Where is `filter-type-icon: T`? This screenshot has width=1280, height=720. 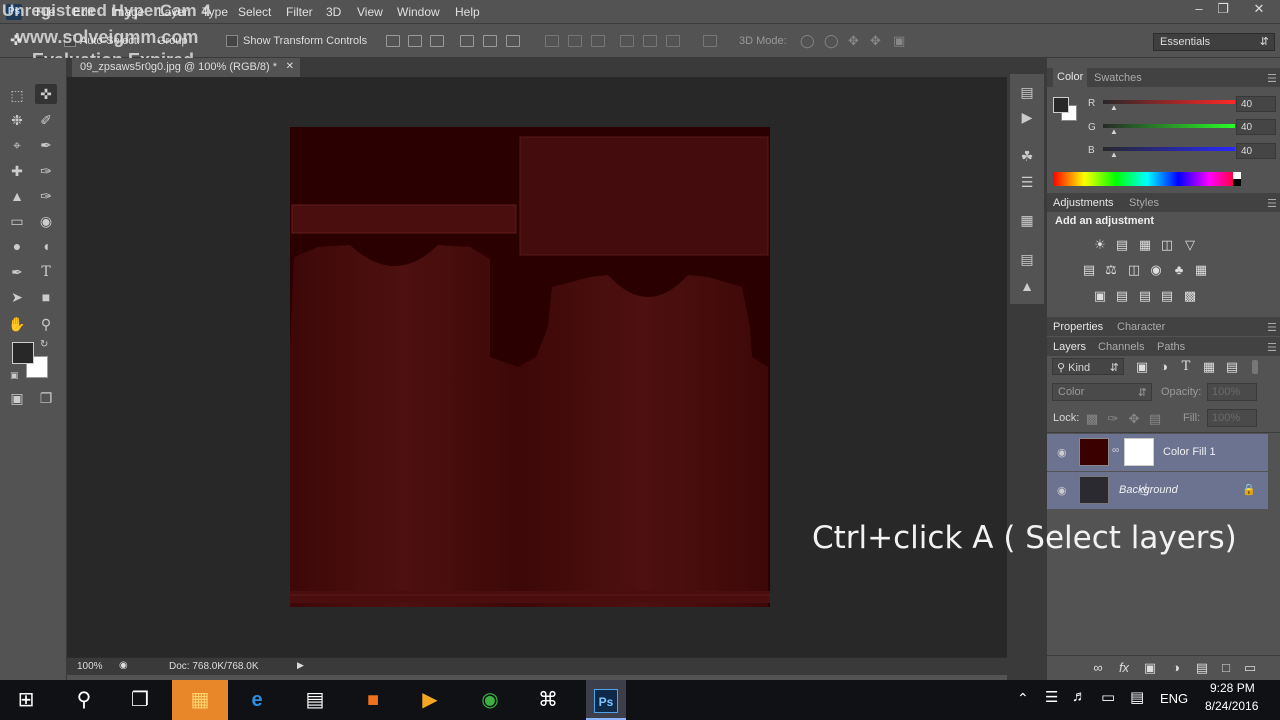 filter-type-icon: T is located at coordinates (1186, 367).